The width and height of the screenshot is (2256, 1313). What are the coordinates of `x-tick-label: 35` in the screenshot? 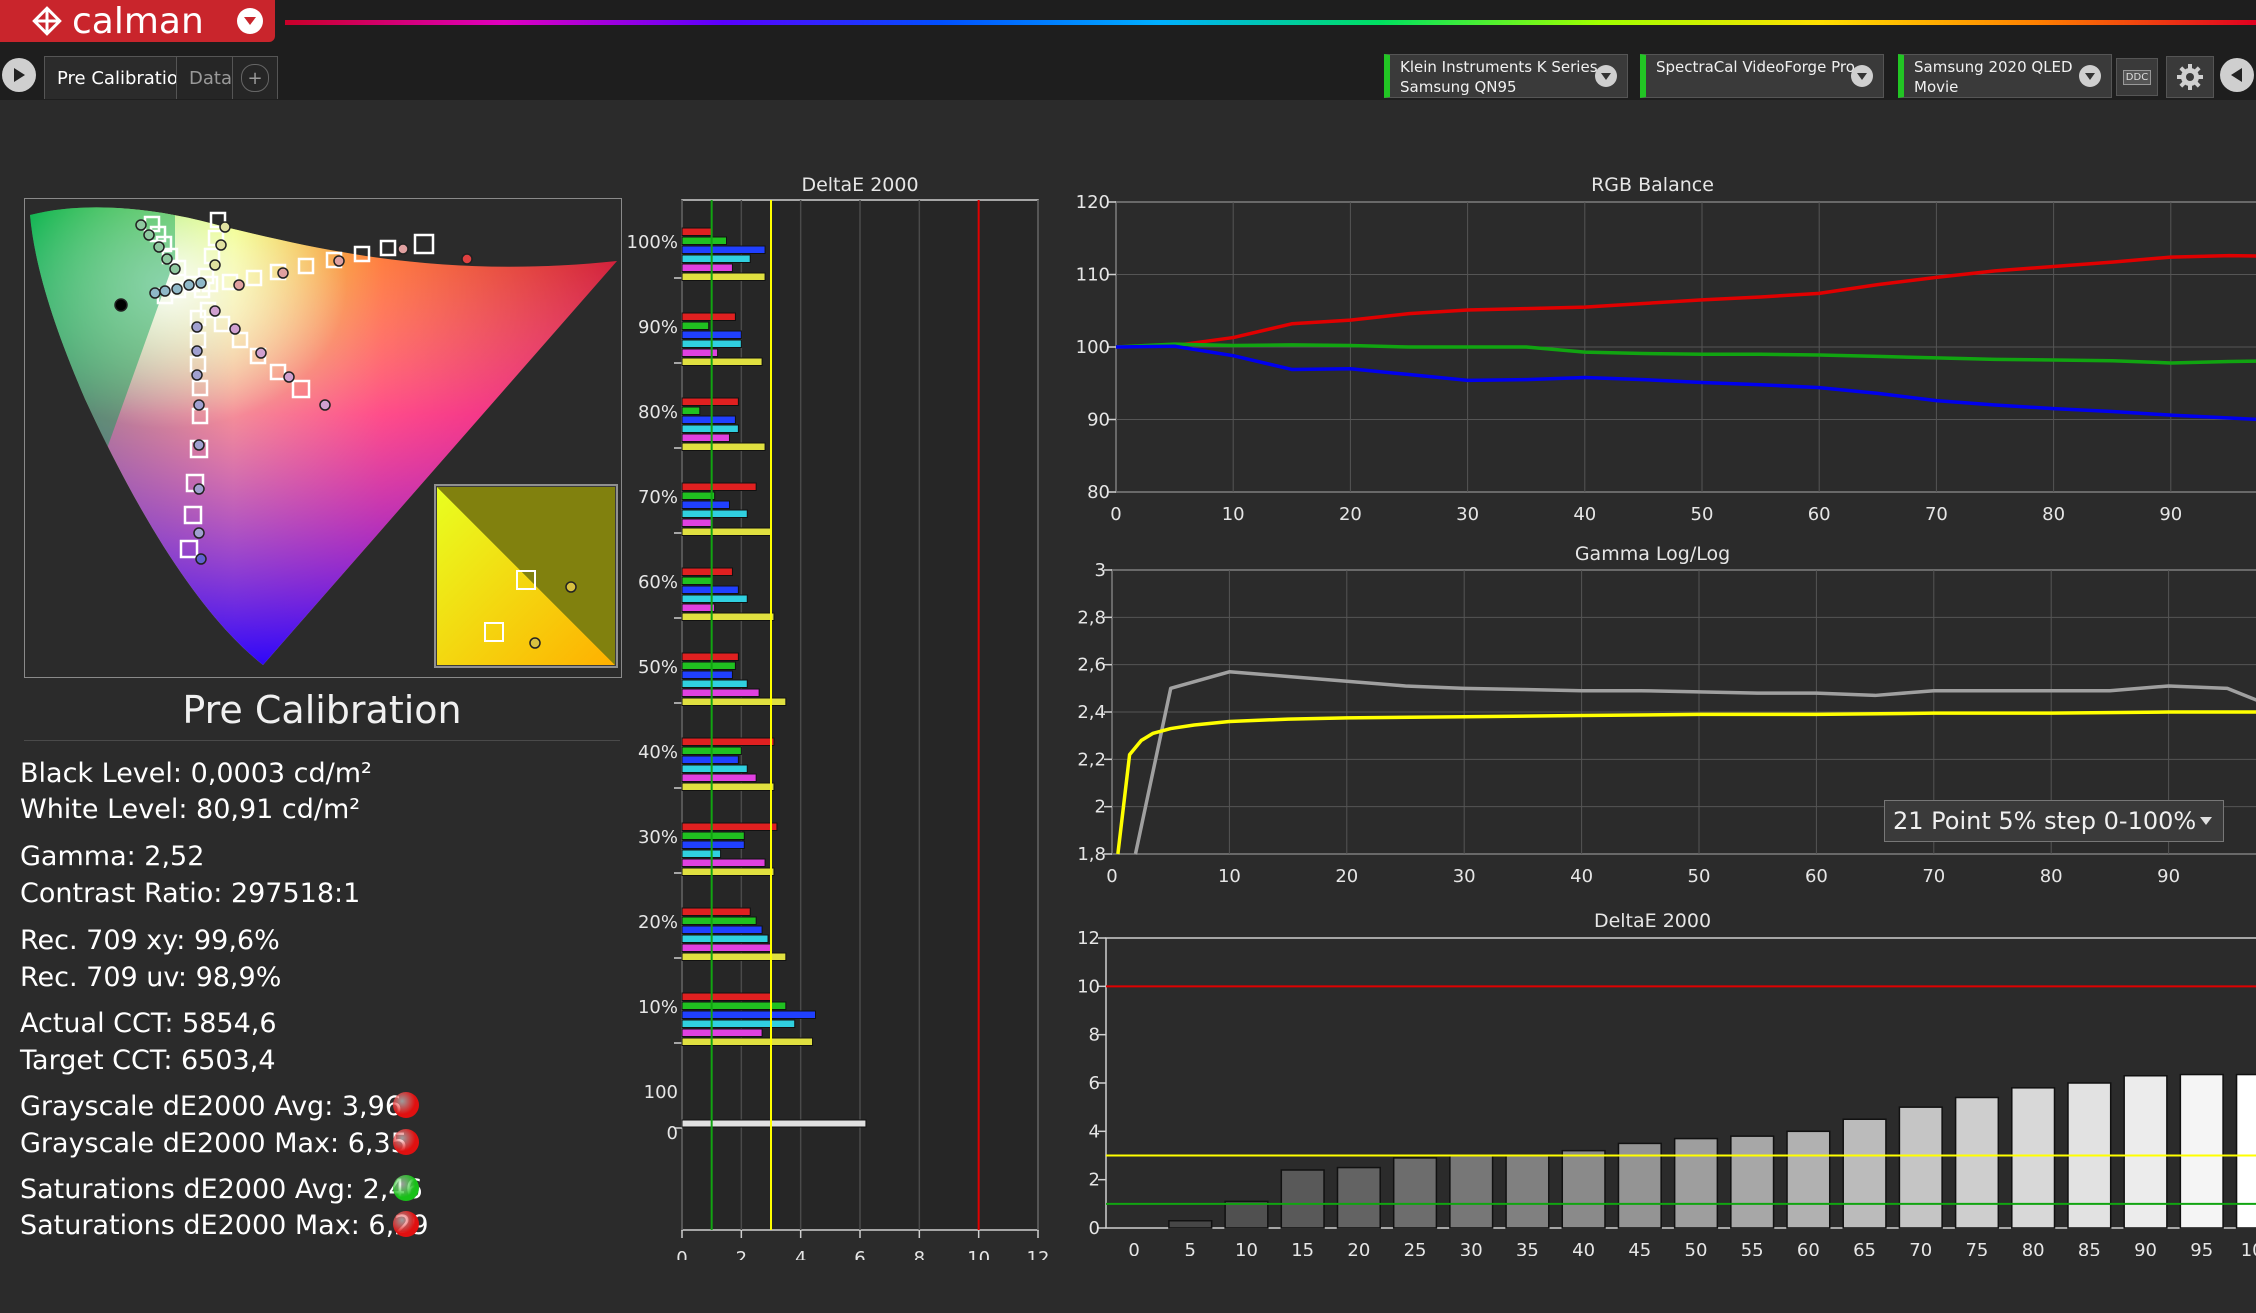 It's located at (1527, 1248).